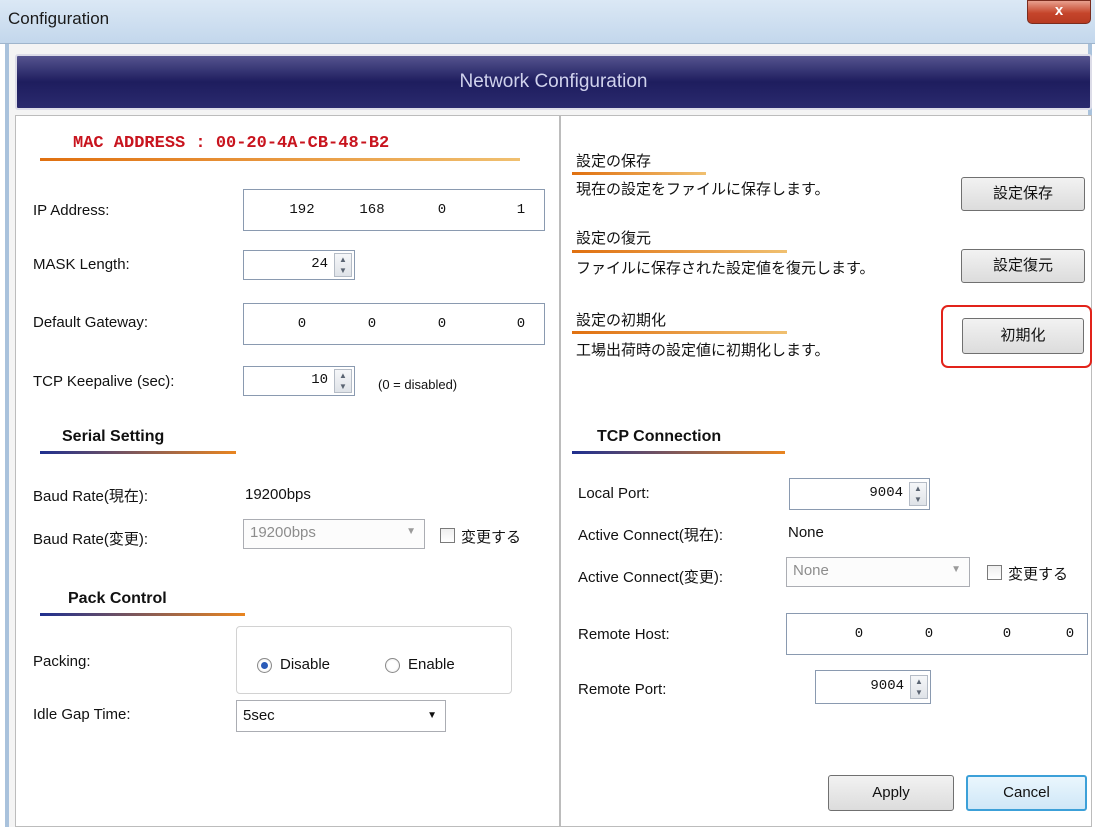 Image resolution: width=1095 pixels, height=827 pixels. What do you see at coordinates (278, 494) in the screenshot?
I see `baud-current-value: 19200bps` at bounding box center [278, 494].